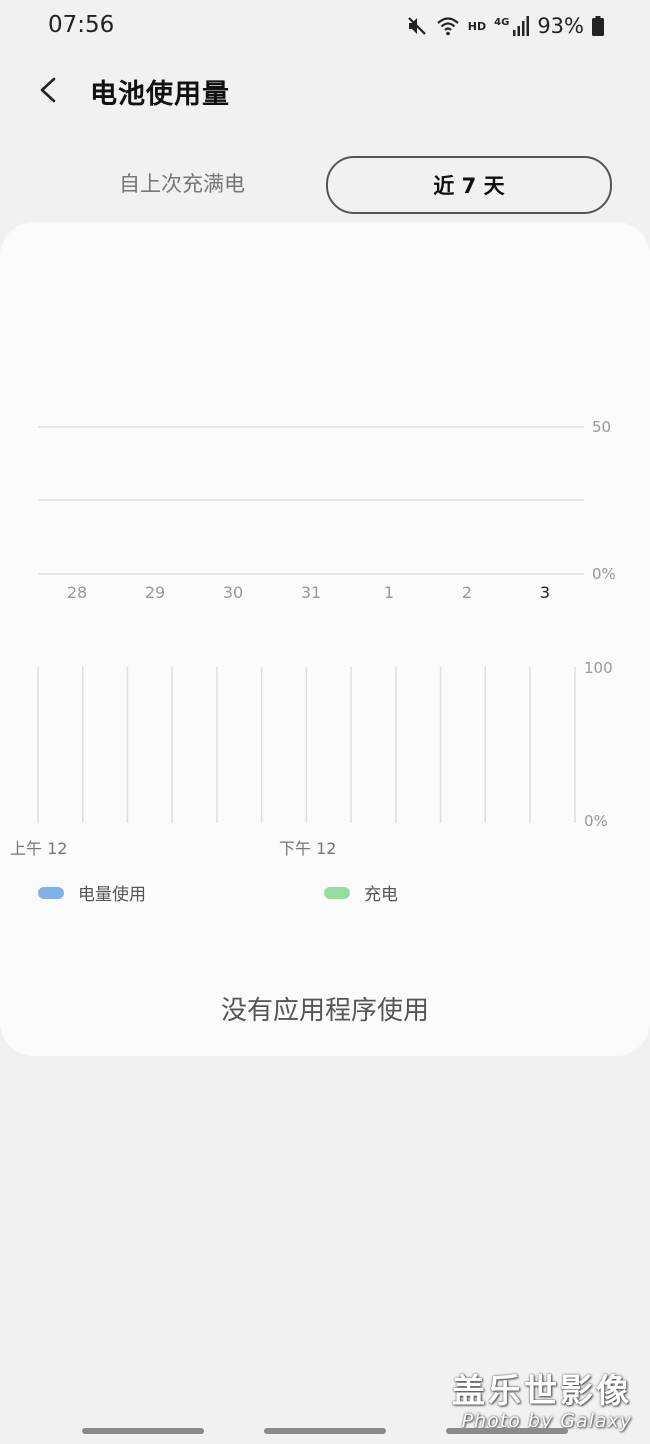  What do you see at coordinates (182, 183) in the screenshot?
I see `tab-since-last-charge: 自上次充满电` at bounding box center [182, 183].